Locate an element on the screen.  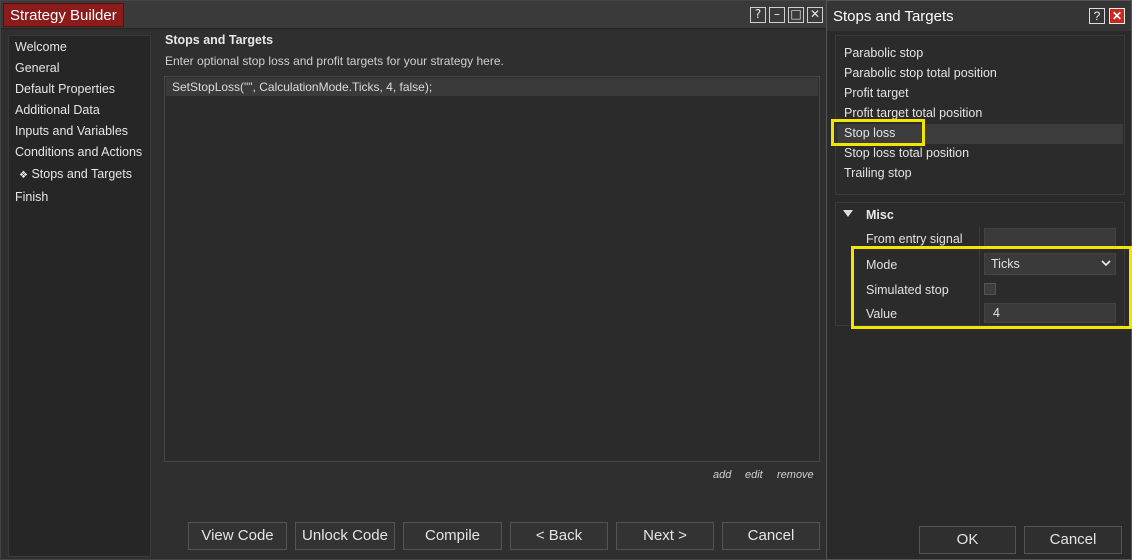
property-divider is located at coordinates (979, 276).